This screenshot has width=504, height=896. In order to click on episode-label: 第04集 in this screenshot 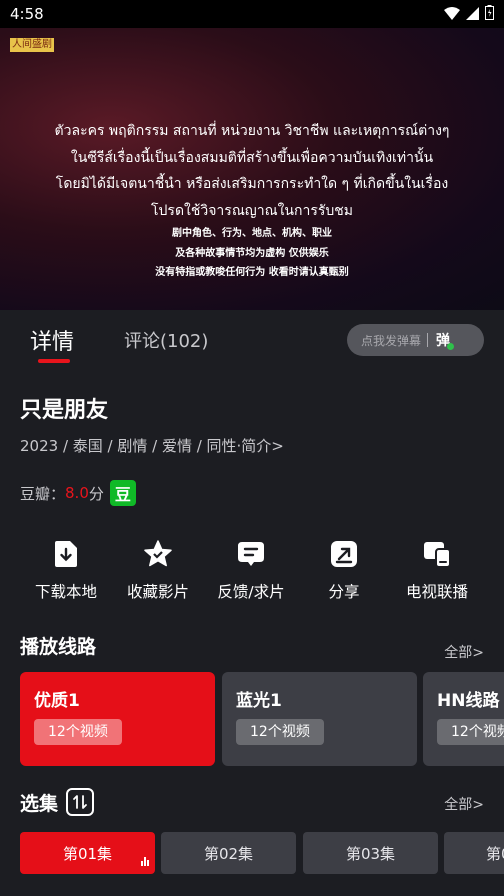, I will do `click(495, 853)`.